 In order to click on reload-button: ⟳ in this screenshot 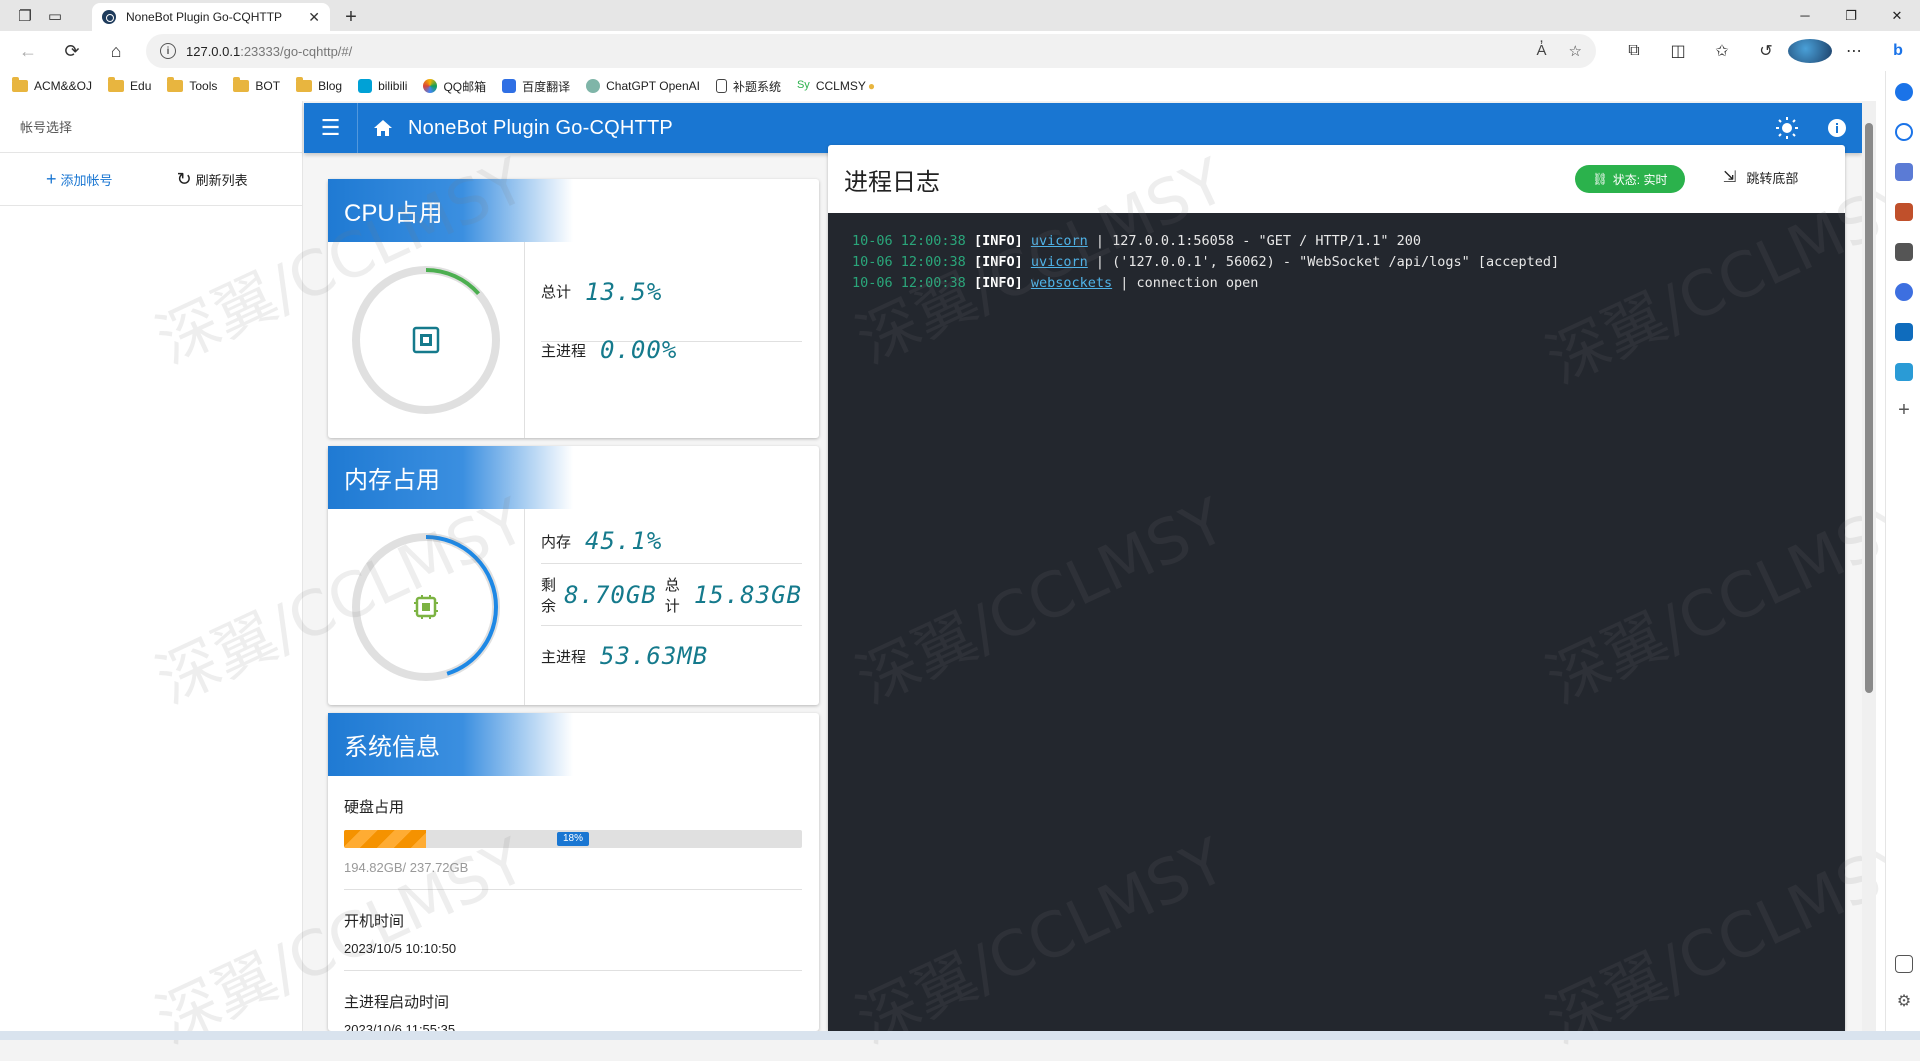, I will do `click(72, 51)`.